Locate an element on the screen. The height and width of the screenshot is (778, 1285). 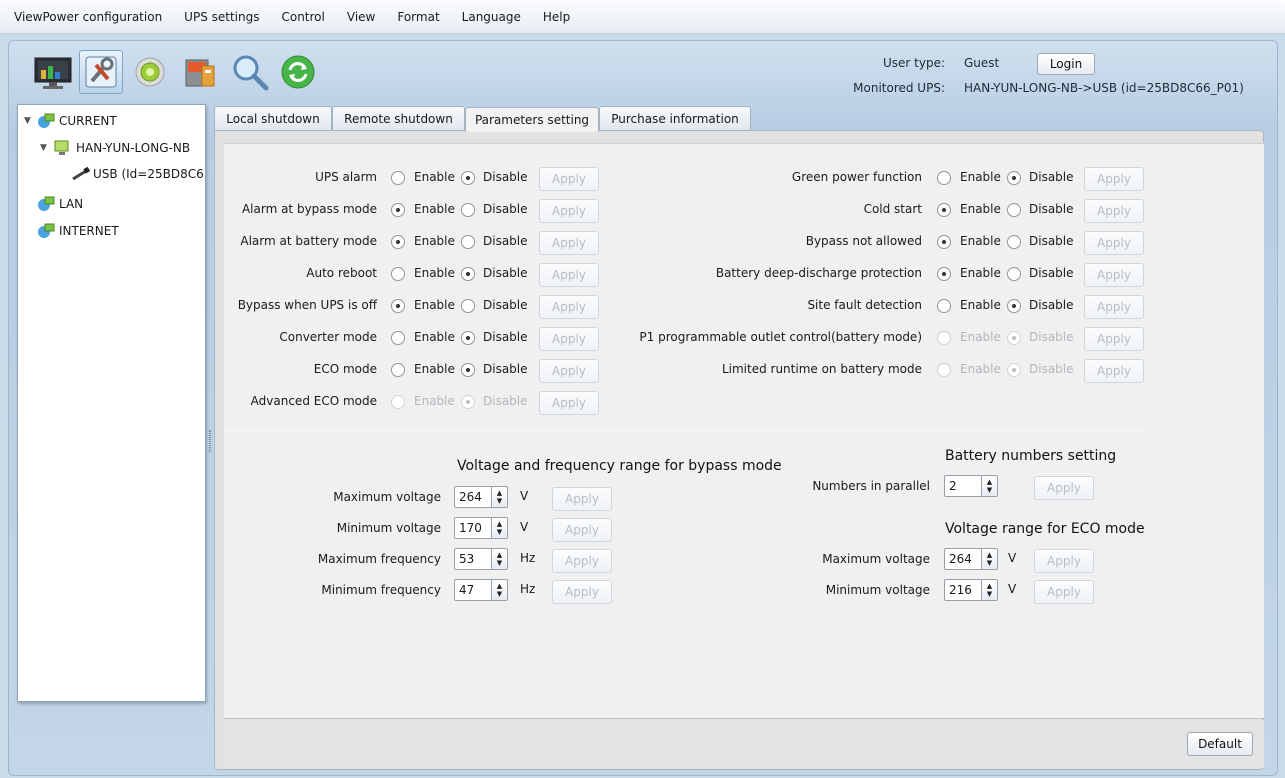
login-button: Login is located at coordinates (1066, 64).